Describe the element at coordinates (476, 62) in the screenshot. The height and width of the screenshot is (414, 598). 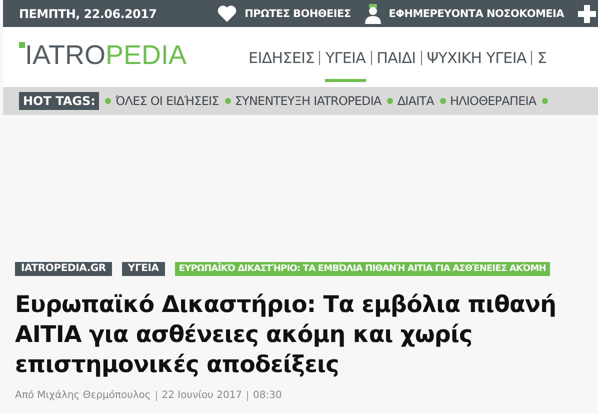
I see `nav-tab: ΨΥΧΙΚΗ ΥΓΕΙΑ` at that location.